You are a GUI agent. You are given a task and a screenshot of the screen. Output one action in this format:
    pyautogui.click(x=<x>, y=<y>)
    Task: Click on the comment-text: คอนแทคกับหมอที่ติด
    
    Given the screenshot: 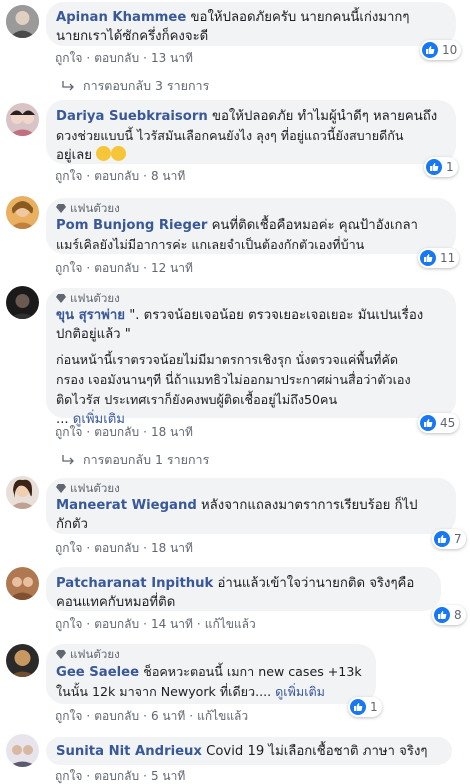 What is the action you would take?
    pyautogui.click(x=116, y=602)
    